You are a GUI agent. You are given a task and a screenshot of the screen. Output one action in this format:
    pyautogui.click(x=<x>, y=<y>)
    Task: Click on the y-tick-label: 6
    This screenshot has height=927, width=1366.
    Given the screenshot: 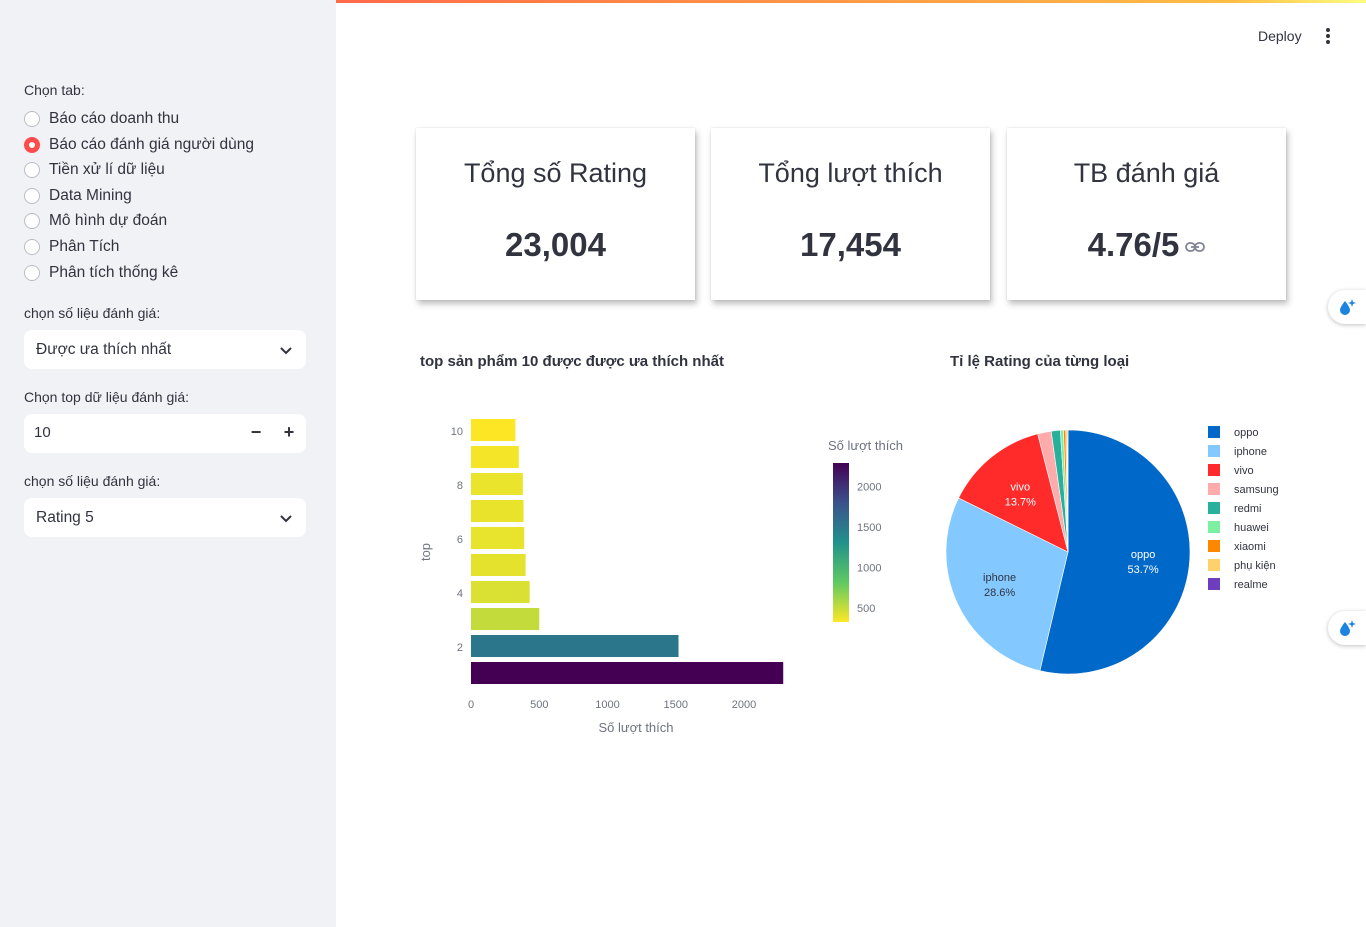 What is the action you would take?
    pyautogui.click(x=460, y=540)
    